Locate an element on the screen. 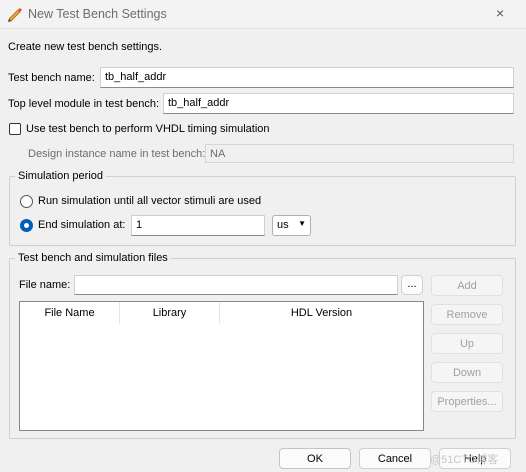 The width and height of the screenshot is (526, 472). end-time-field: 1 is located at coordinates (198, 225).